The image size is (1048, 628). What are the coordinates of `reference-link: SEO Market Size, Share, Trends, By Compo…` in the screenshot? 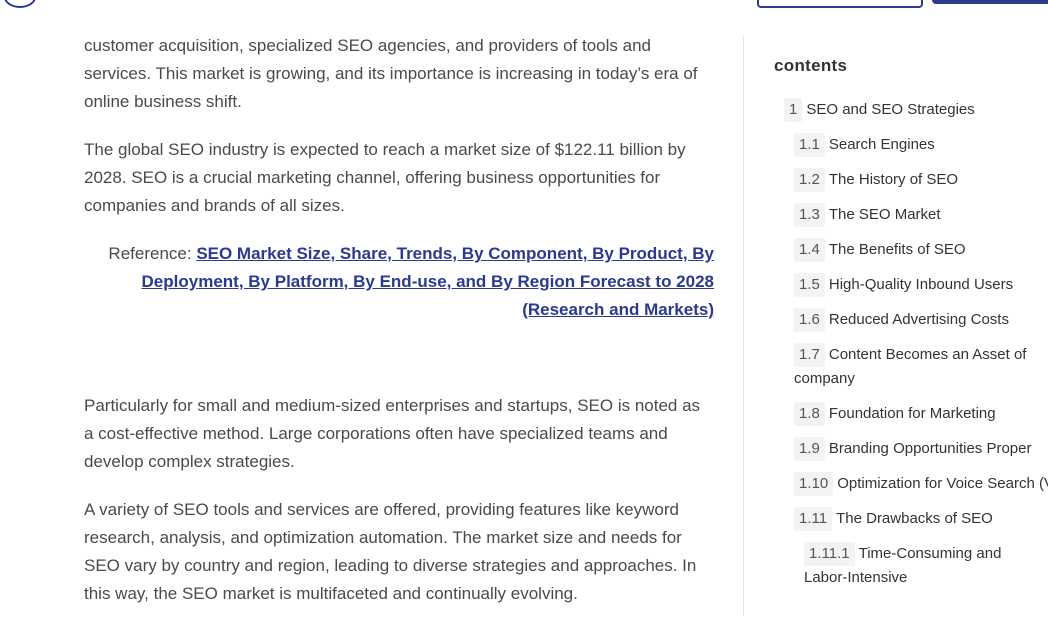 It's located at (428, 281).